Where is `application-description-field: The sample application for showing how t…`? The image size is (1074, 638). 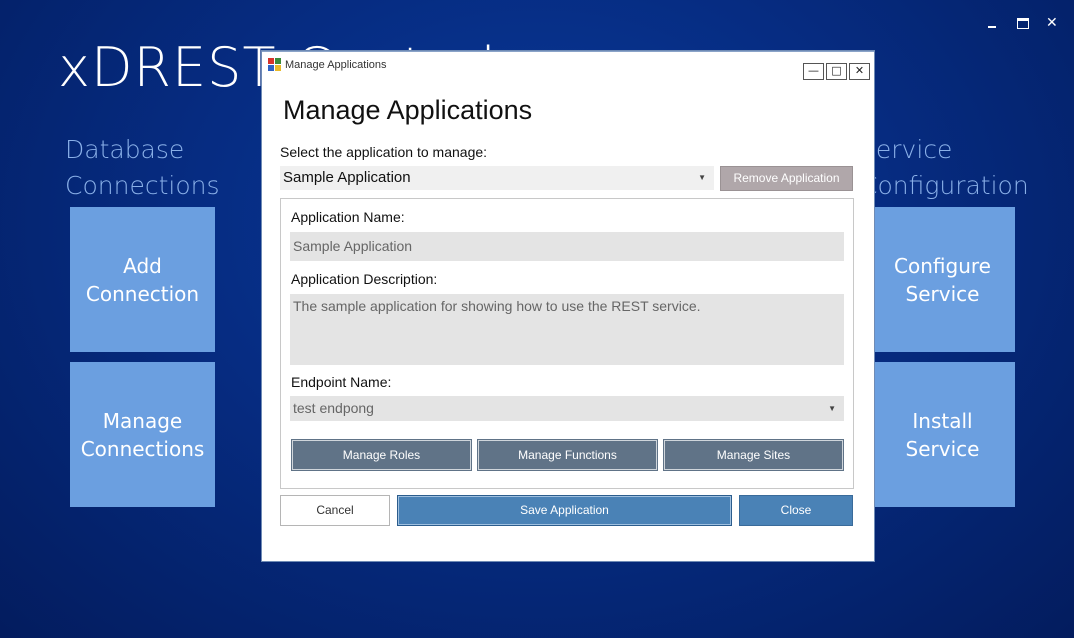
application-description-field: The sample application for showing how t… is located at coordinates (567, 329).